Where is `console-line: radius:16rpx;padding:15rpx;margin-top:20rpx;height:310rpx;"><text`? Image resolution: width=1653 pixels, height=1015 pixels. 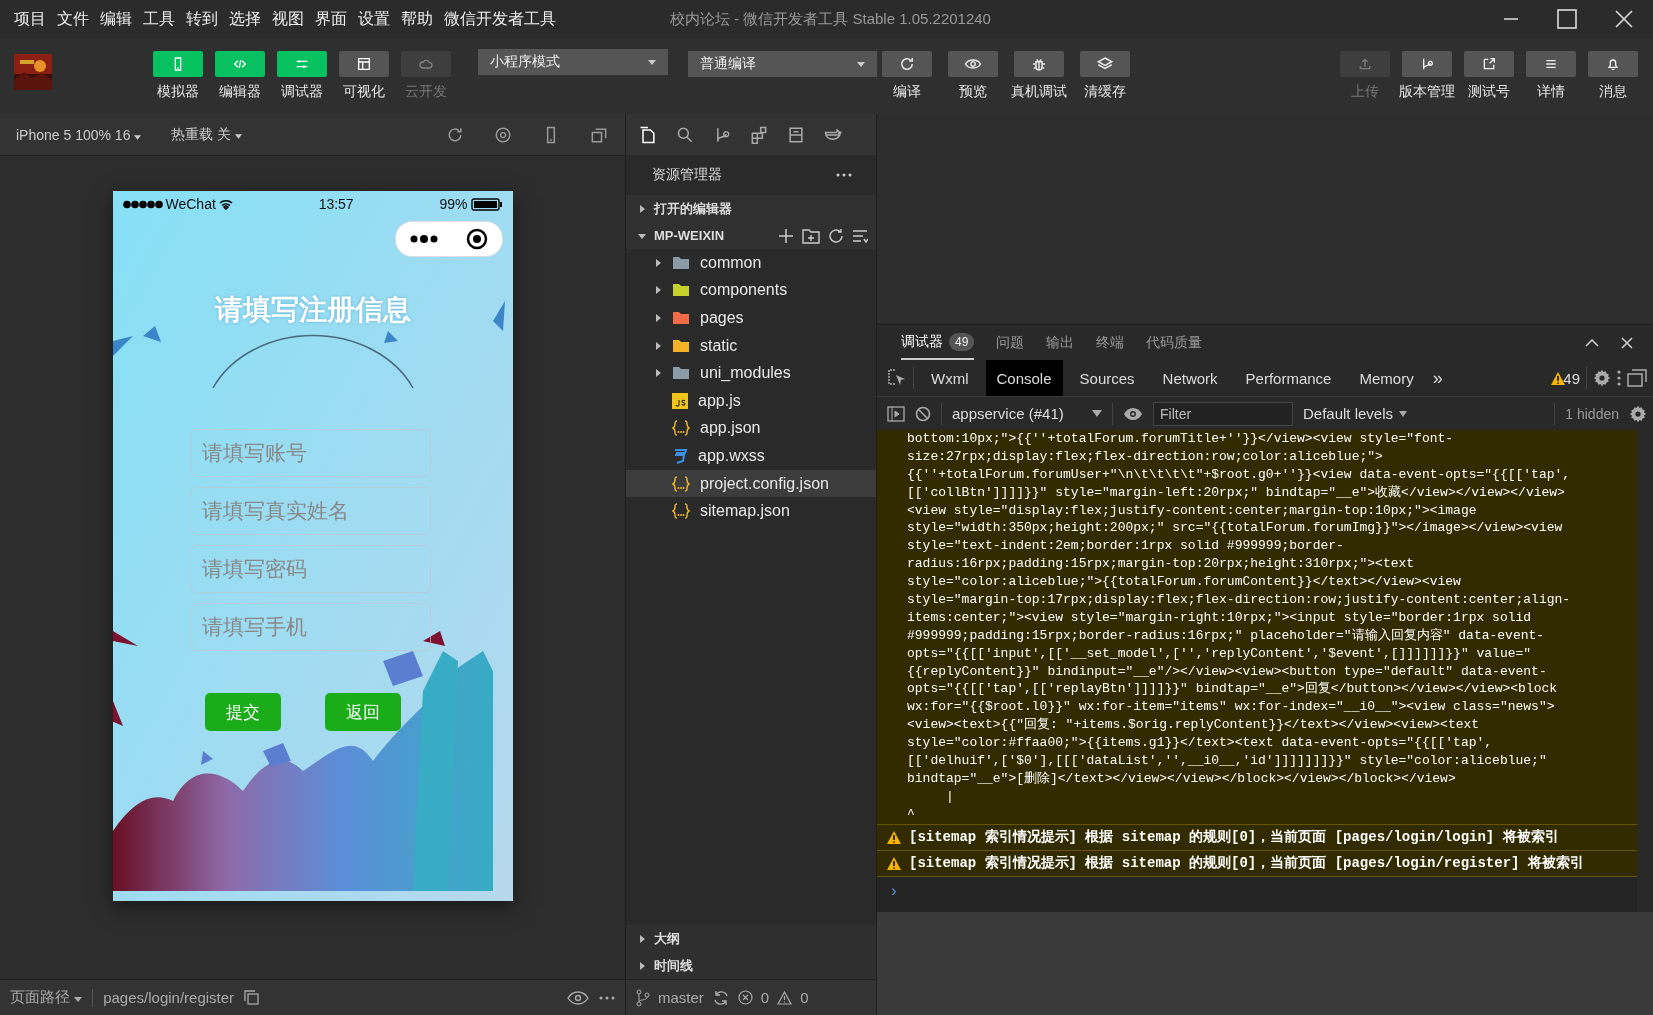
console-line: radius:16rpx;padding:15rpx;margin-top:20rpx;height:310rpx;"><text is located at coordinates (1161, 564).